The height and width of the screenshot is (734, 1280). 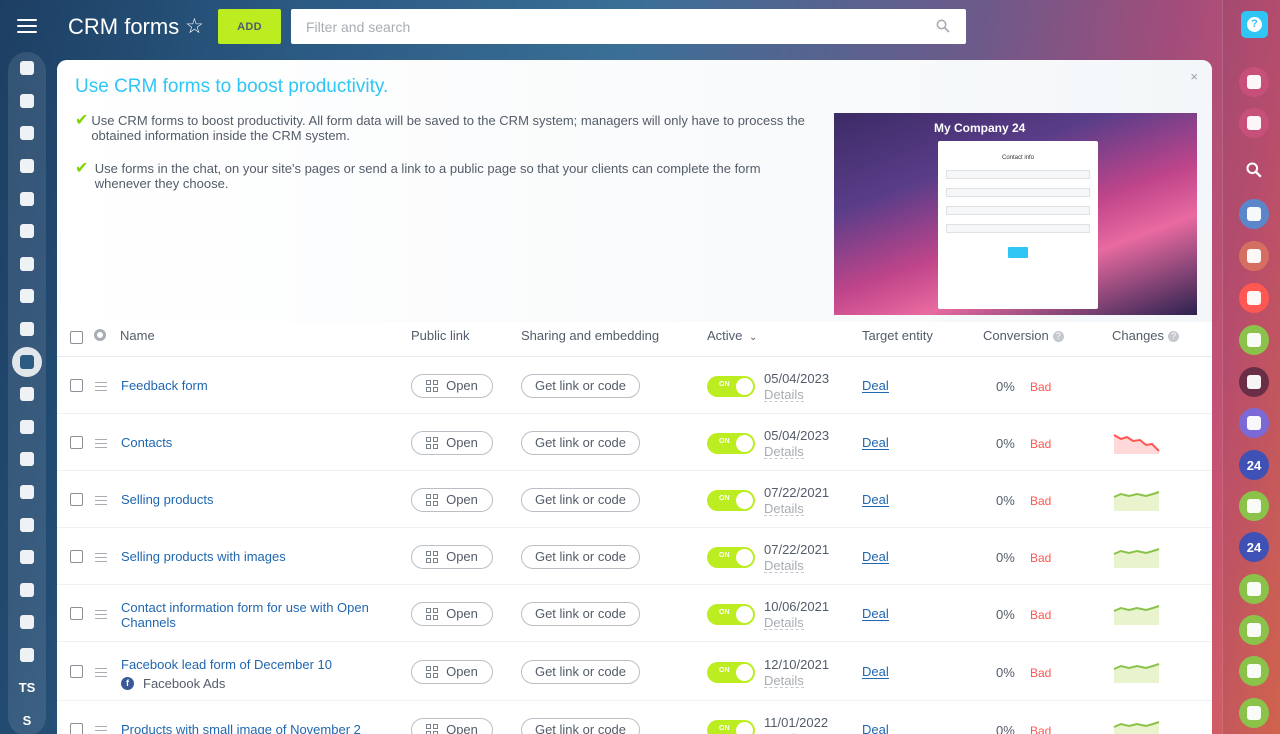 What do you see at coordinates (1194, 76) in the screenshot?
I see `close-icon: ×` at bounding box center [1194, 76].